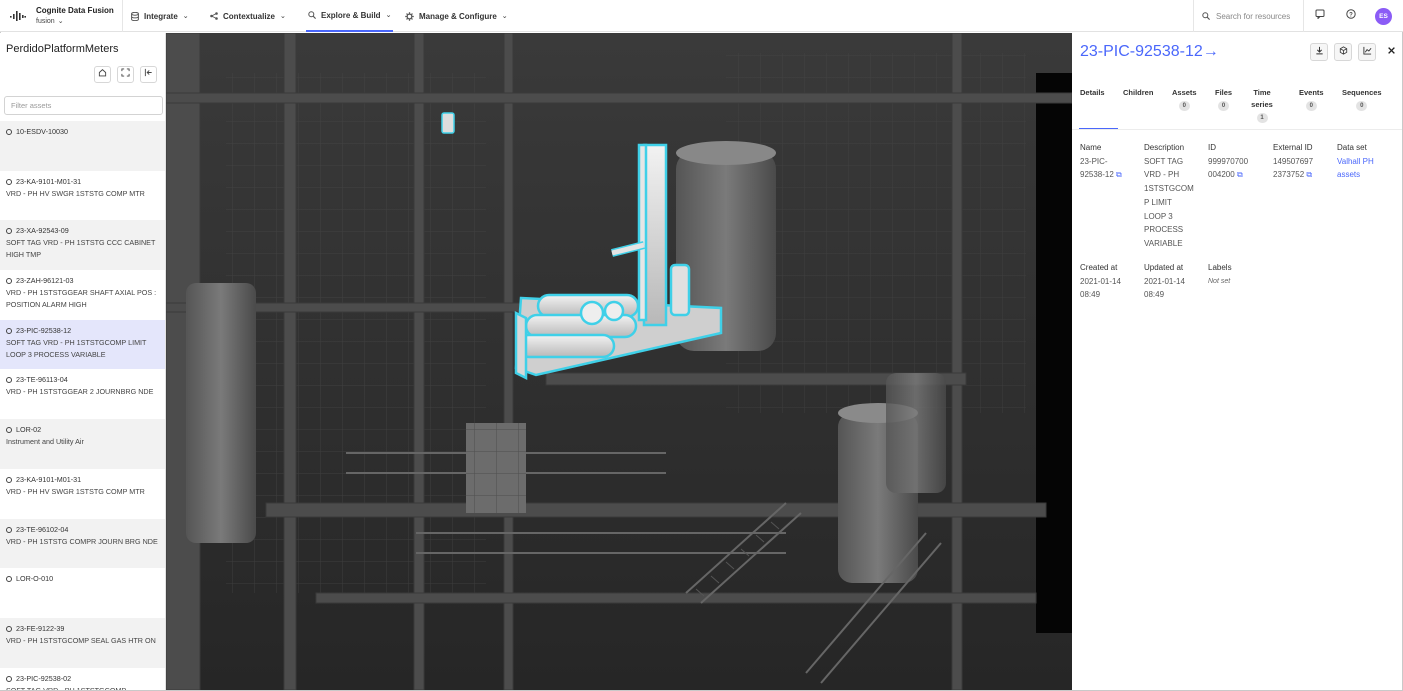  Describe the element at coordinates (1184, 92) in the screenshot. I see `tab-label: Assets` at that location.